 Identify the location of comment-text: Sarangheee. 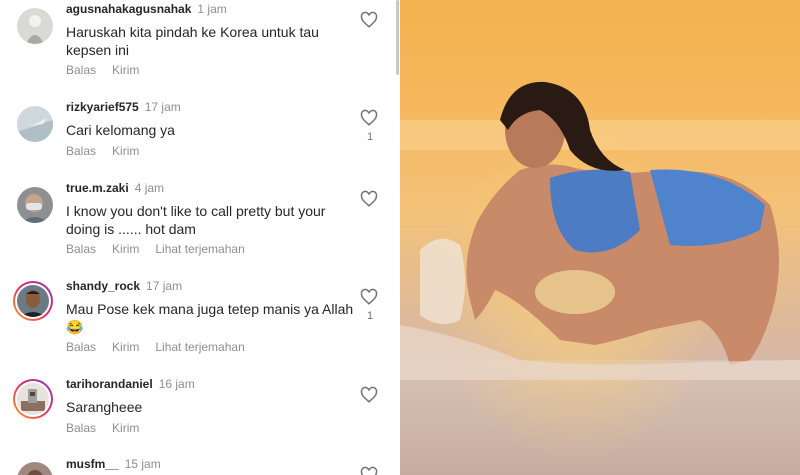
(104, 407).